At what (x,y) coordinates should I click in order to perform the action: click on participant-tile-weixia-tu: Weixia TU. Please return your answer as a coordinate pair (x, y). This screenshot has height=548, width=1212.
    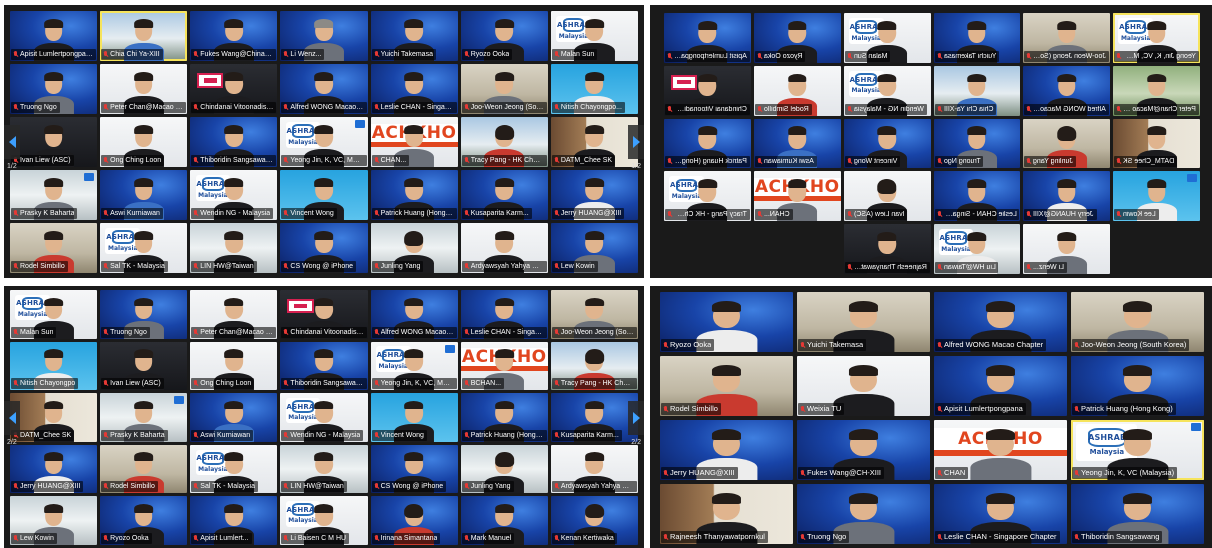
    Looking at the image, I should click on (863, 386).